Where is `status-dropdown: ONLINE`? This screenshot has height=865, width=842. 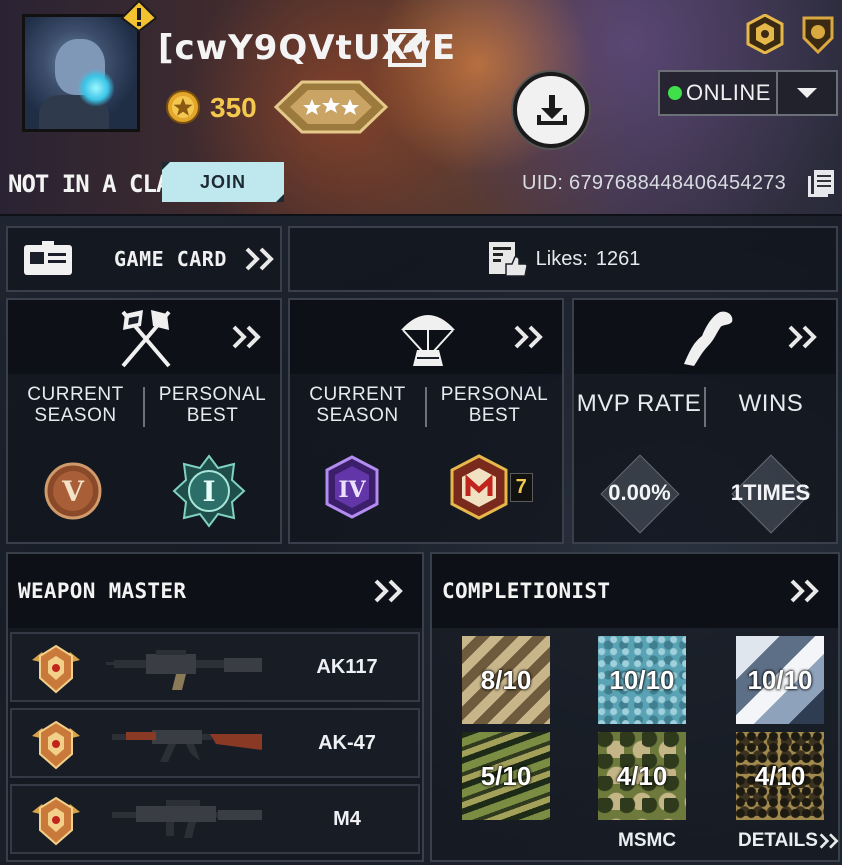
status-dropdown: ONLINE is located at coordinates (748, 93).